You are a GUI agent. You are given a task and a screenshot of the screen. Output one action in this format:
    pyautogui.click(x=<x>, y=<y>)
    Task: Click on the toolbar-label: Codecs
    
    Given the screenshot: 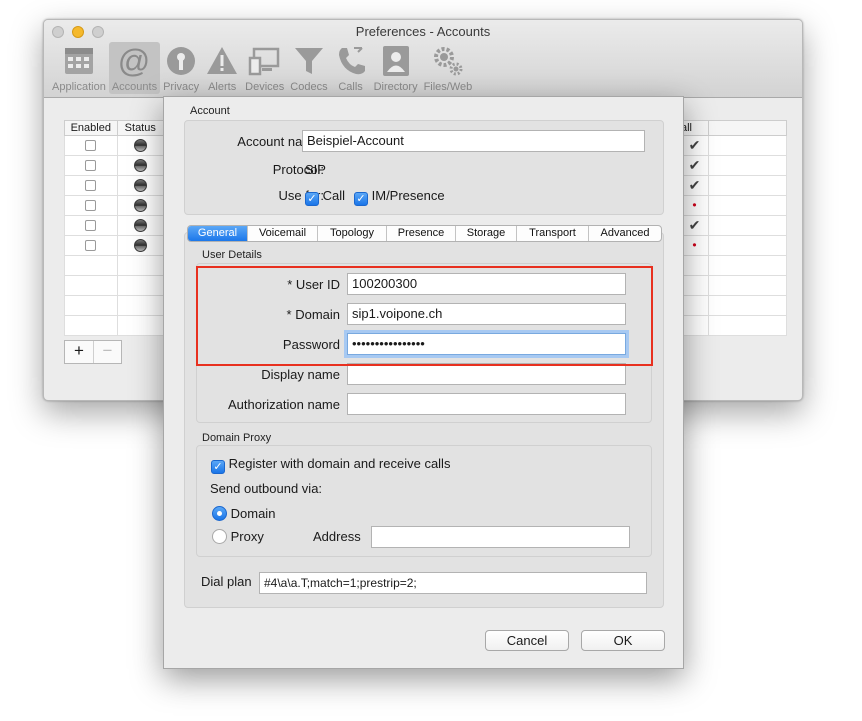 What is the action you would take?
    pyautogui.click(x=309, y=87)
    